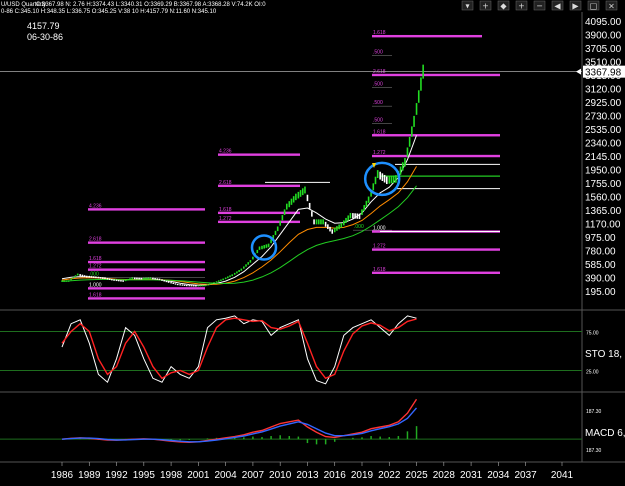  What do you see at coordinates (526, 475) in the screenshot?
I see `x-tick-label: 2037` at bounding box center [526, 475].